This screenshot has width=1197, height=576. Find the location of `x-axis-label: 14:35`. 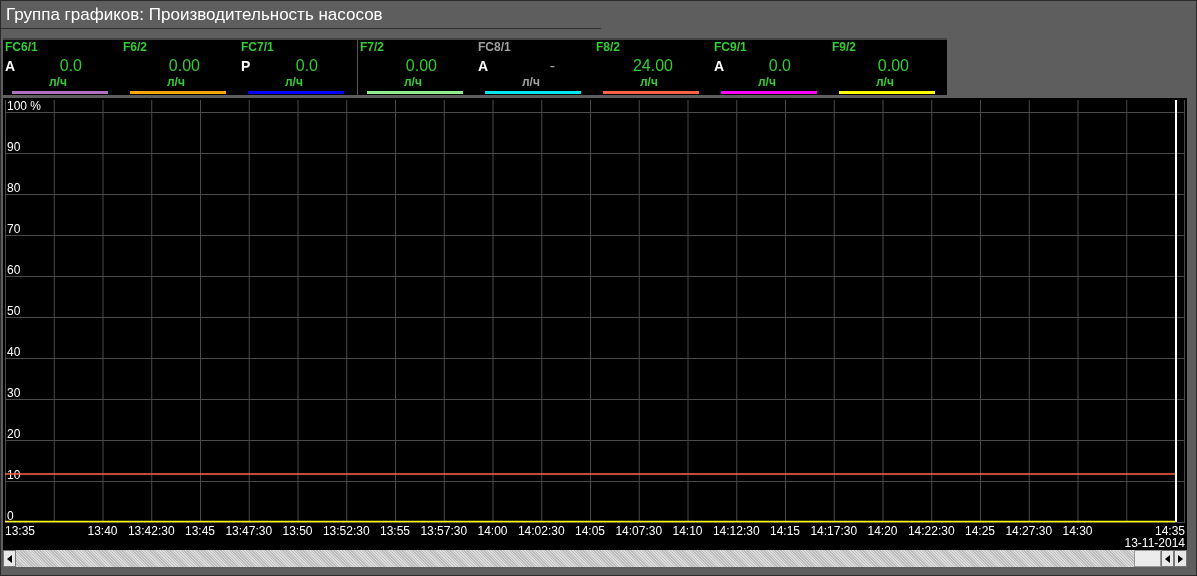

x-axis-label: 14:35 is located at coordinates (1169, 531).